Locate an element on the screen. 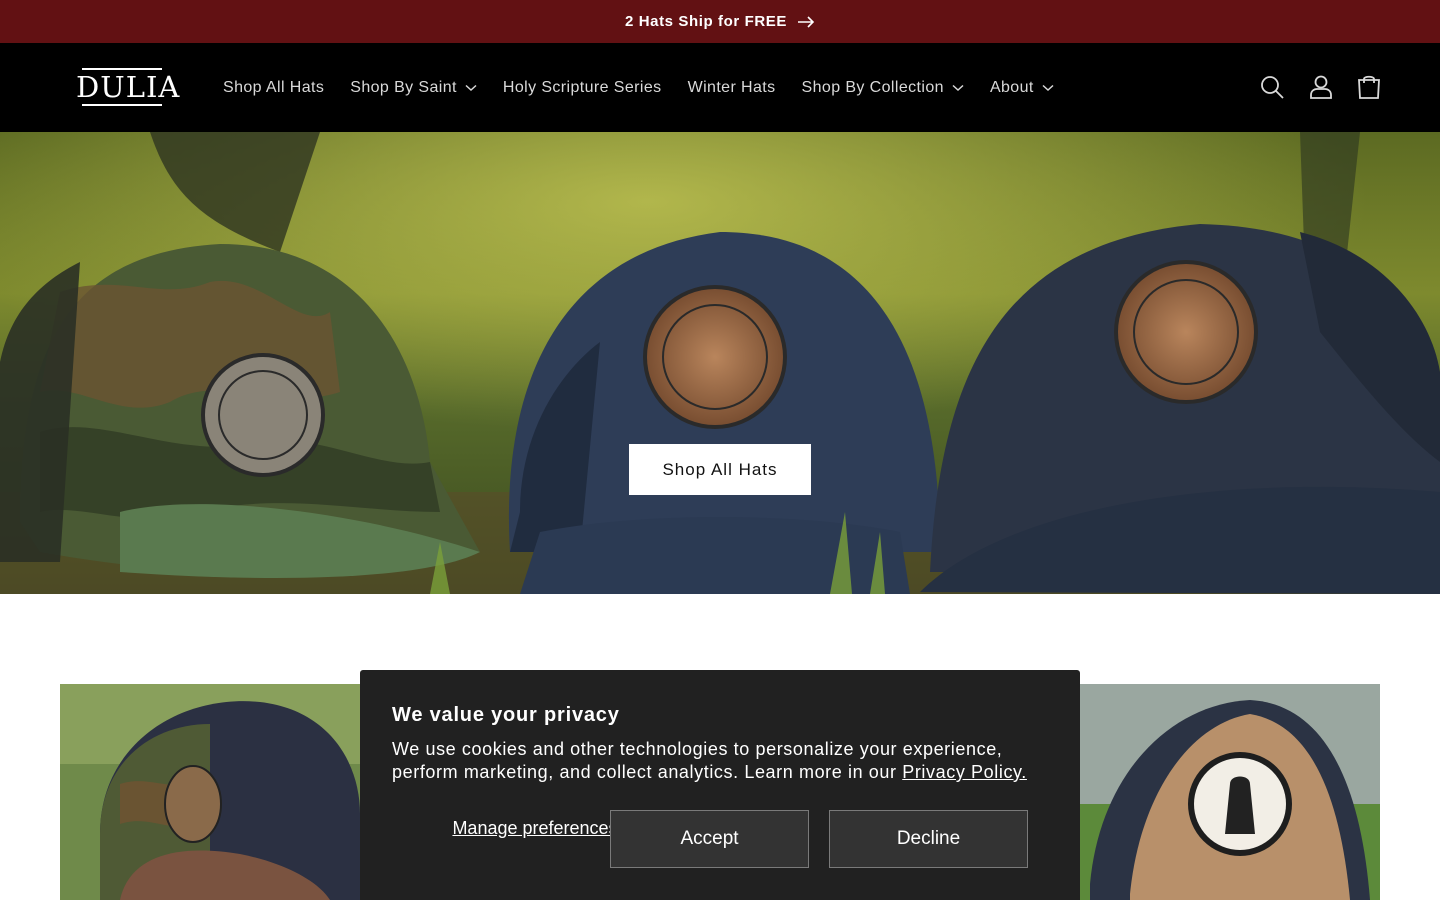 The height and width of the screenshot is (900, 1440). cookie-title: We value your privacy is located at coordinates (506, 715).